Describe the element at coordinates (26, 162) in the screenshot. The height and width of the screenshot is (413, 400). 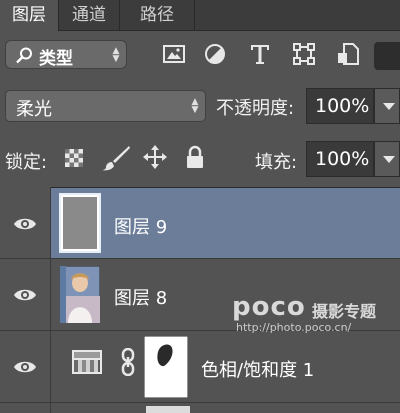
I see `lock-label: 锁定:` at that location.